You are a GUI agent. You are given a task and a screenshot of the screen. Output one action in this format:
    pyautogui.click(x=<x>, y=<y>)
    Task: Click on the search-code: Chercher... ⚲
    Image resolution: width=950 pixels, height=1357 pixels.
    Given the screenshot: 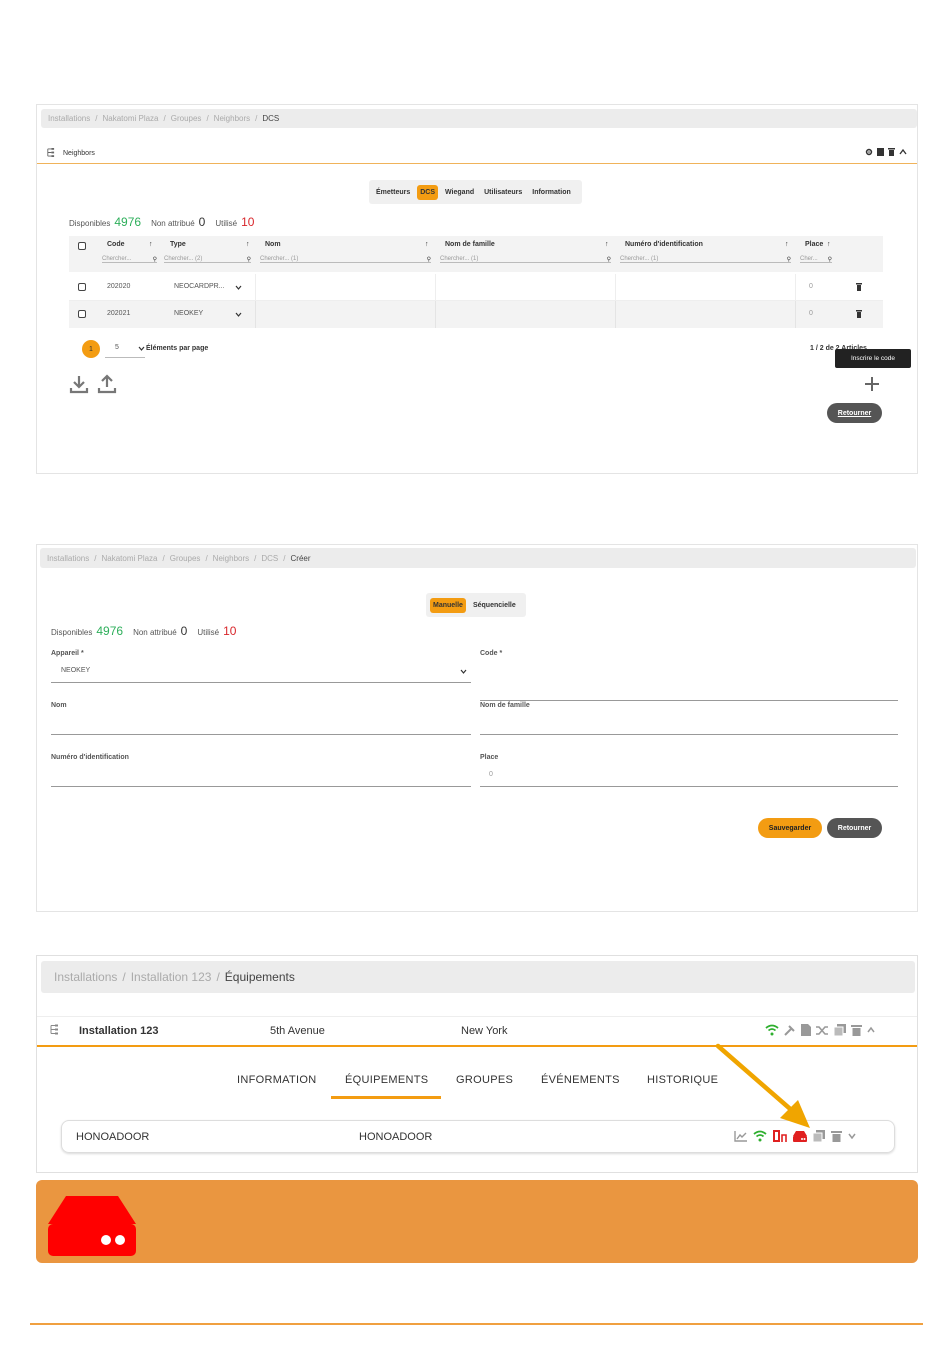 What is the action you would take?
    pyautogui.click(x=129, y=259)
    